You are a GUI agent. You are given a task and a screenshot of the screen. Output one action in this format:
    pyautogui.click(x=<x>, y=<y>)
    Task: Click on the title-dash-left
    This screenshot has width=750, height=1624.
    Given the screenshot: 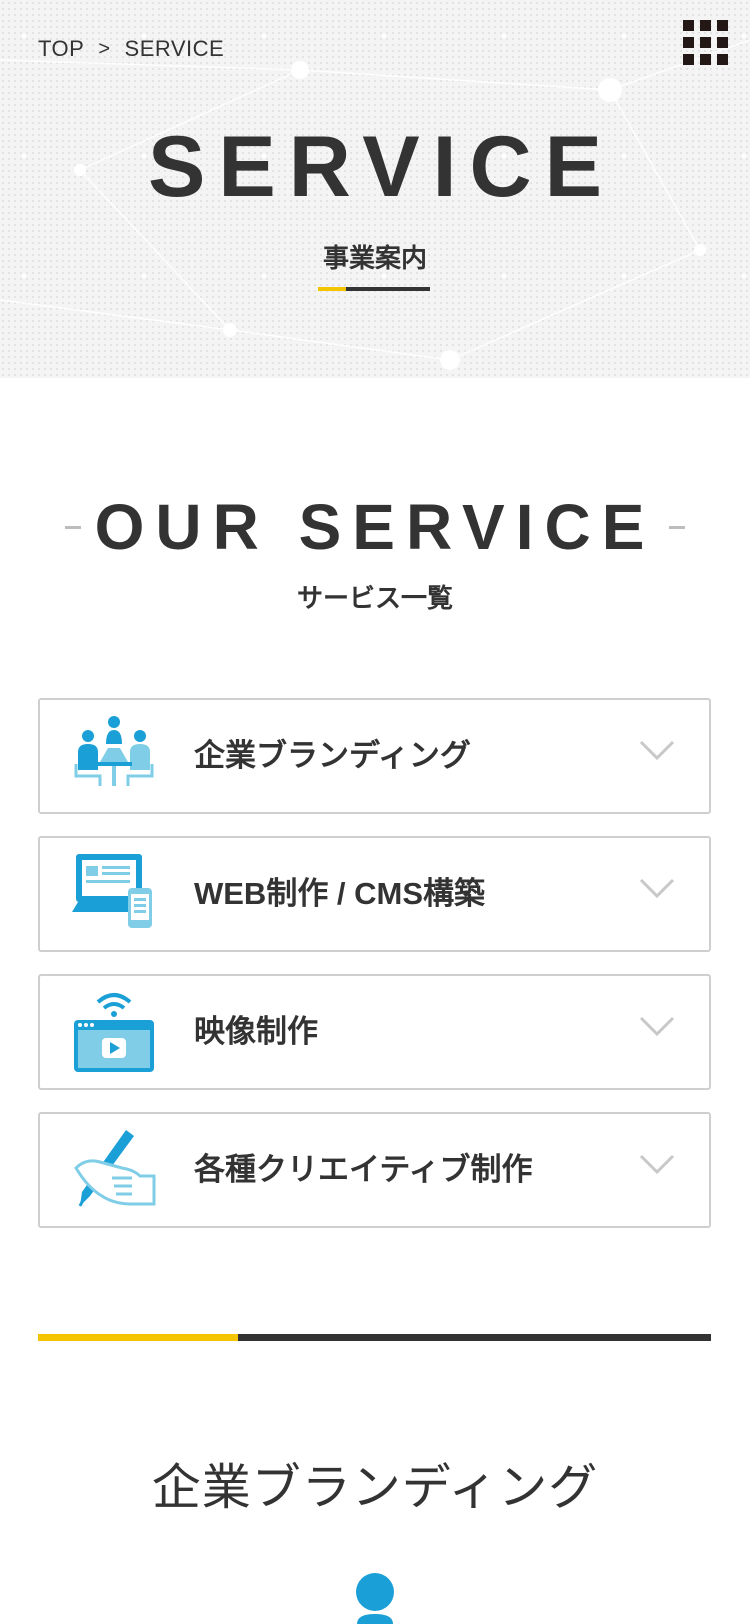 What is the action you would take?
    pyautogui.click(x=72, y=527)
    